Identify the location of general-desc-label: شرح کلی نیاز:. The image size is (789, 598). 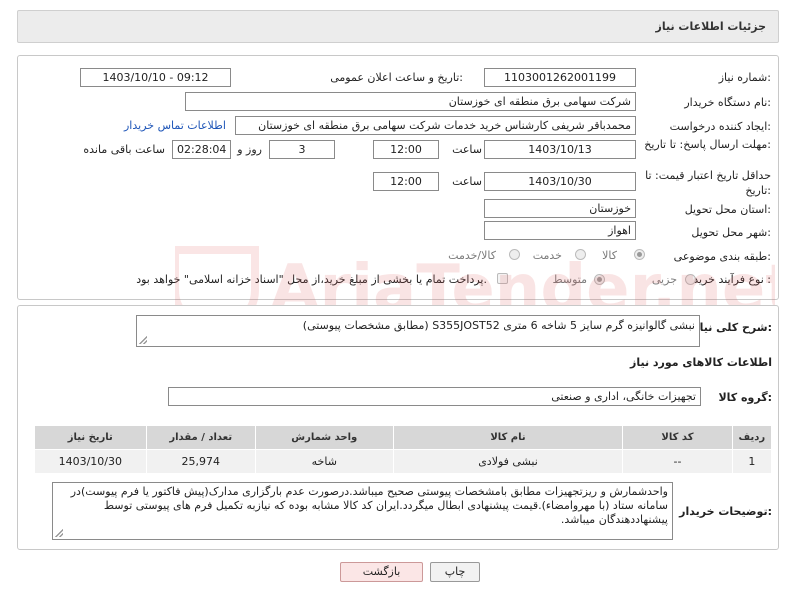
(732, 327).